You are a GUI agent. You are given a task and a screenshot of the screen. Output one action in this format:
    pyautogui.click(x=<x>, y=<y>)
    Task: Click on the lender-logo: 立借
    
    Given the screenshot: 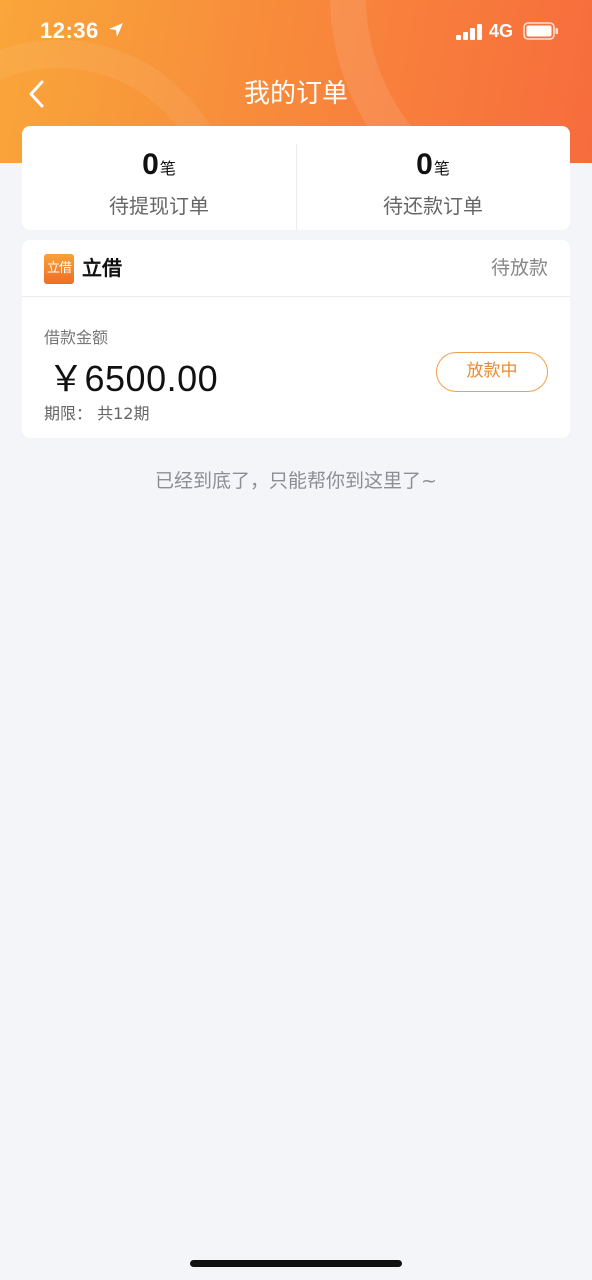 What is the action you would take?
    pyautogui.click(x=59, y=269)
    